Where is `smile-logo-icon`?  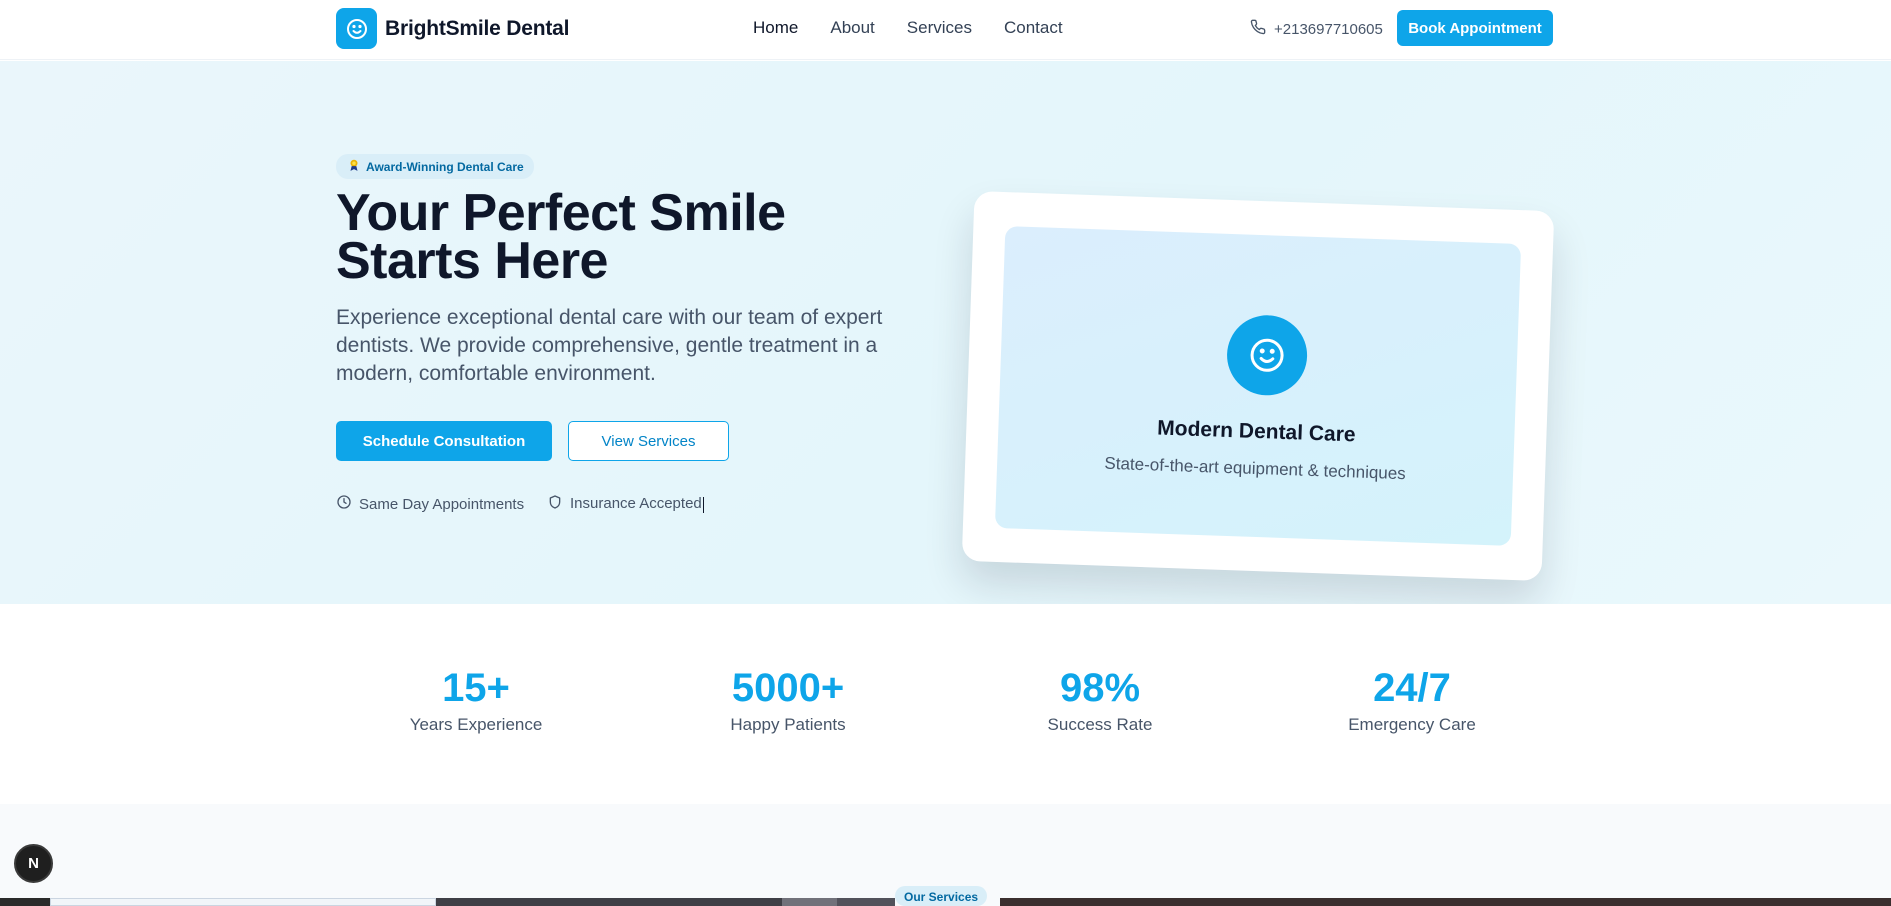 smile-logo-icon is located at coordinates (356, 28).